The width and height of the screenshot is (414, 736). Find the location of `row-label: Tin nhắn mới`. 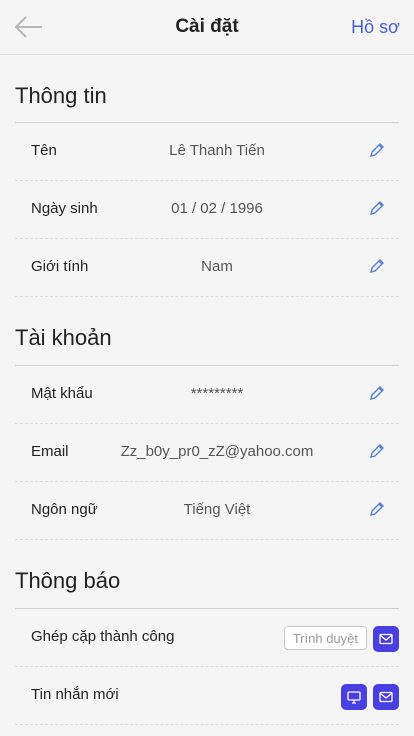

row-label: Tin nhắn mới is located at coordinates (75, 694).